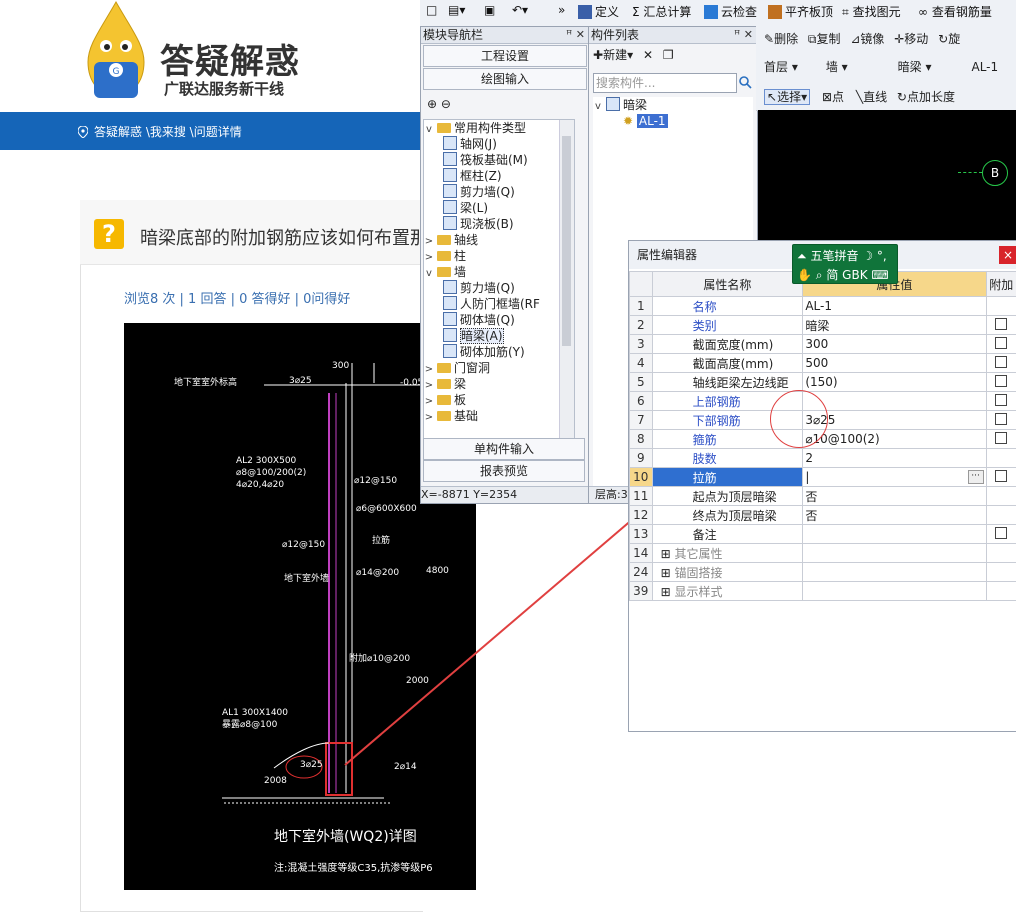 Image resolution: width=1016 pixels, height=912 pixels. I want to click on report-preview-button: 报表预览, so click(504, 471).